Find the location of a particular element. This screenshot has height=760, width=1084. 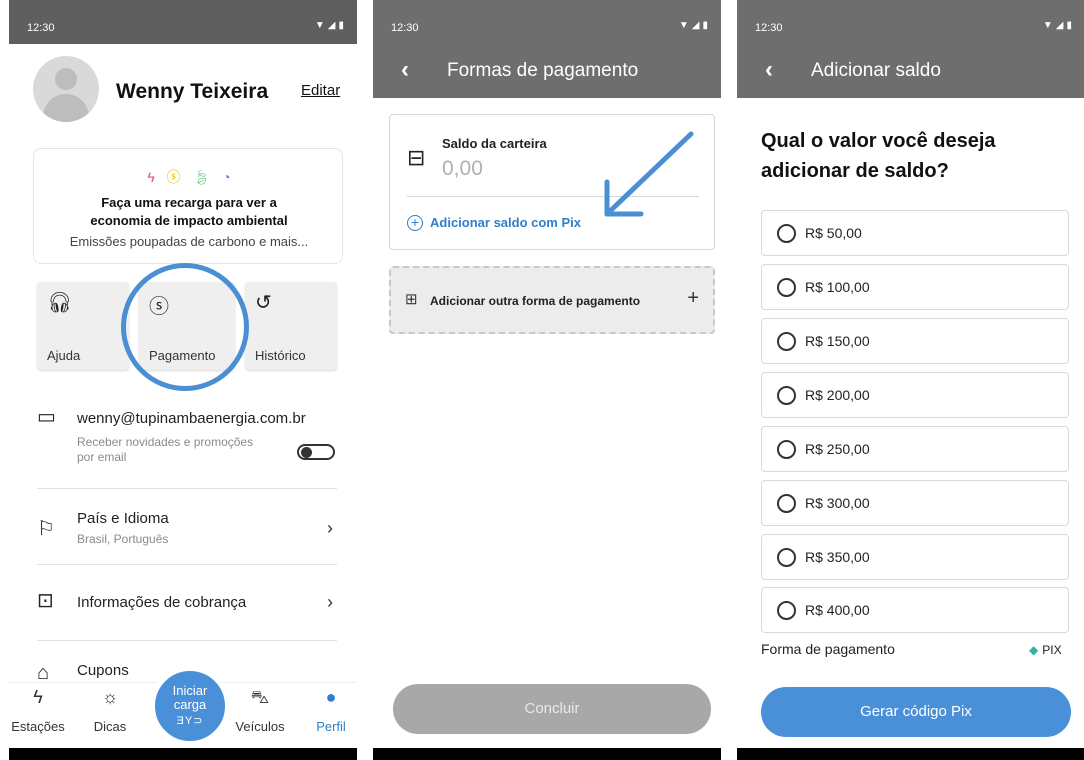

wallet-icon: ⊟ is located at coordinates (416, 157).